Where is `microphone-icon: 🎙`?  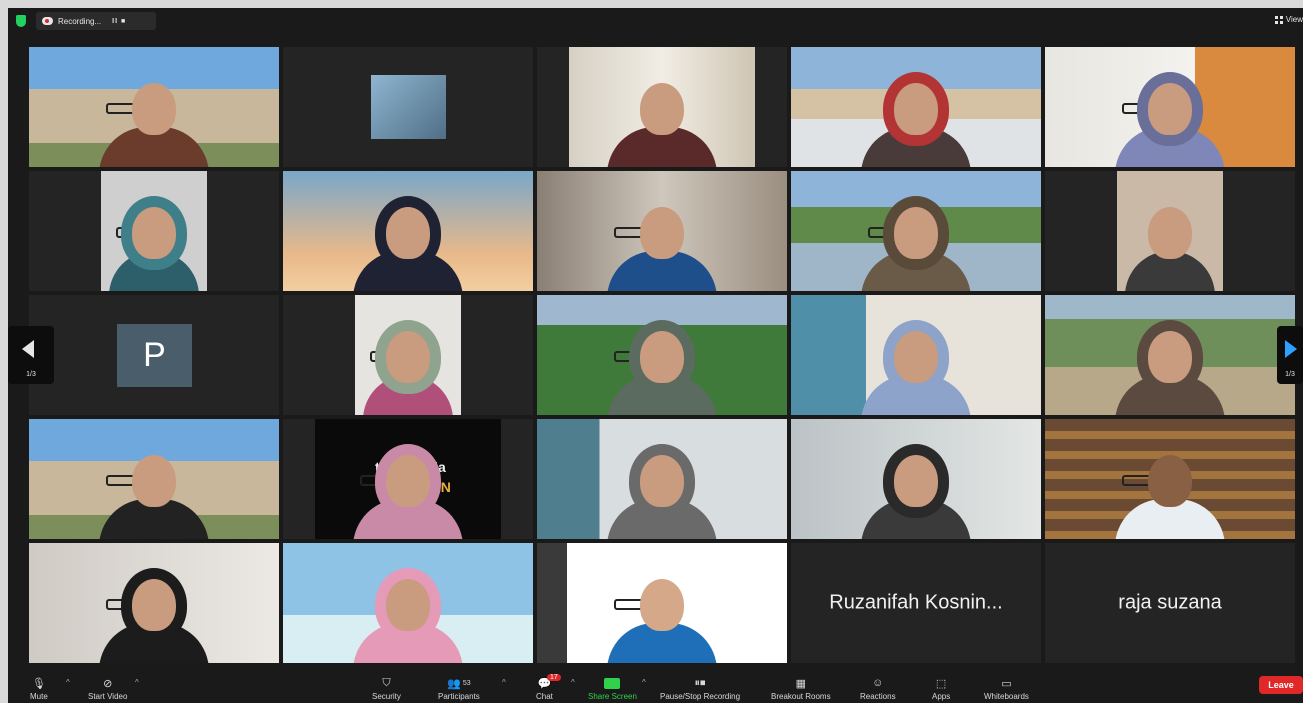 microphone-icon: 🎙 is located at coordinates (38, 683).